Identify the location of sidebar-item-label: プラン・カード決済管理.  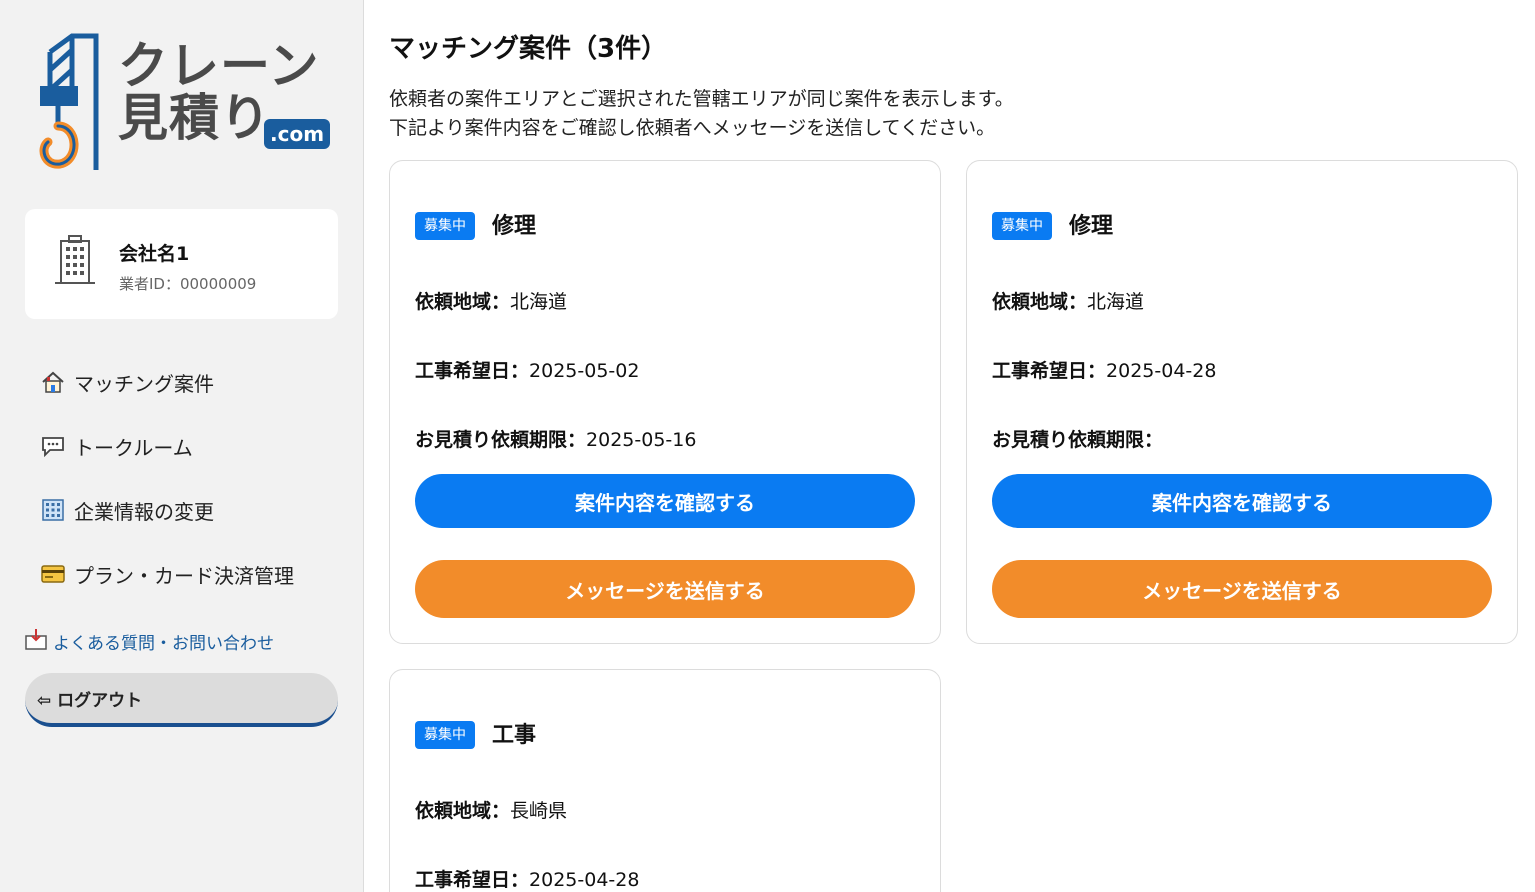
(184, 575).